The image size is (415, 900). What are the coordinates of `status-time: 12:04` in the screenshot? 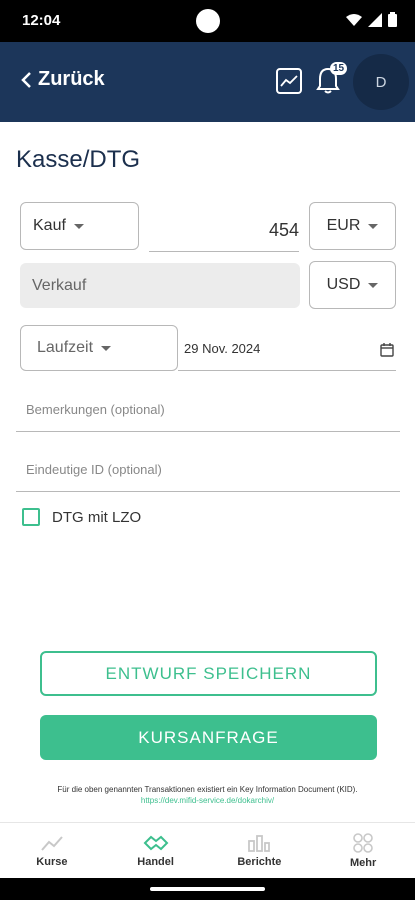 It's located at (41, 20).